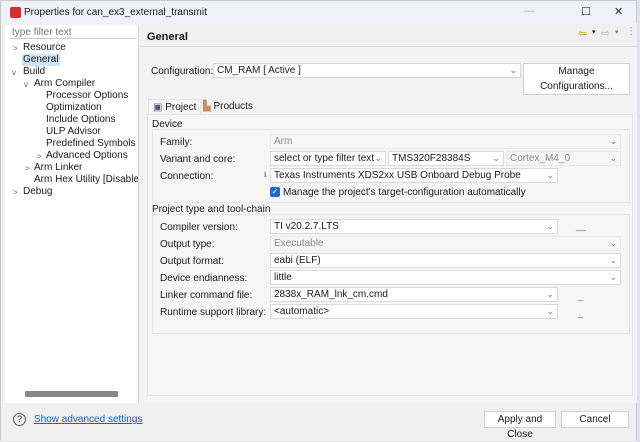 The height and width of the screenshot is (442, 640). Describe the element at coordinates (594, 32) in the screenshot. I see `back-menu-icon: ▾` at that location.